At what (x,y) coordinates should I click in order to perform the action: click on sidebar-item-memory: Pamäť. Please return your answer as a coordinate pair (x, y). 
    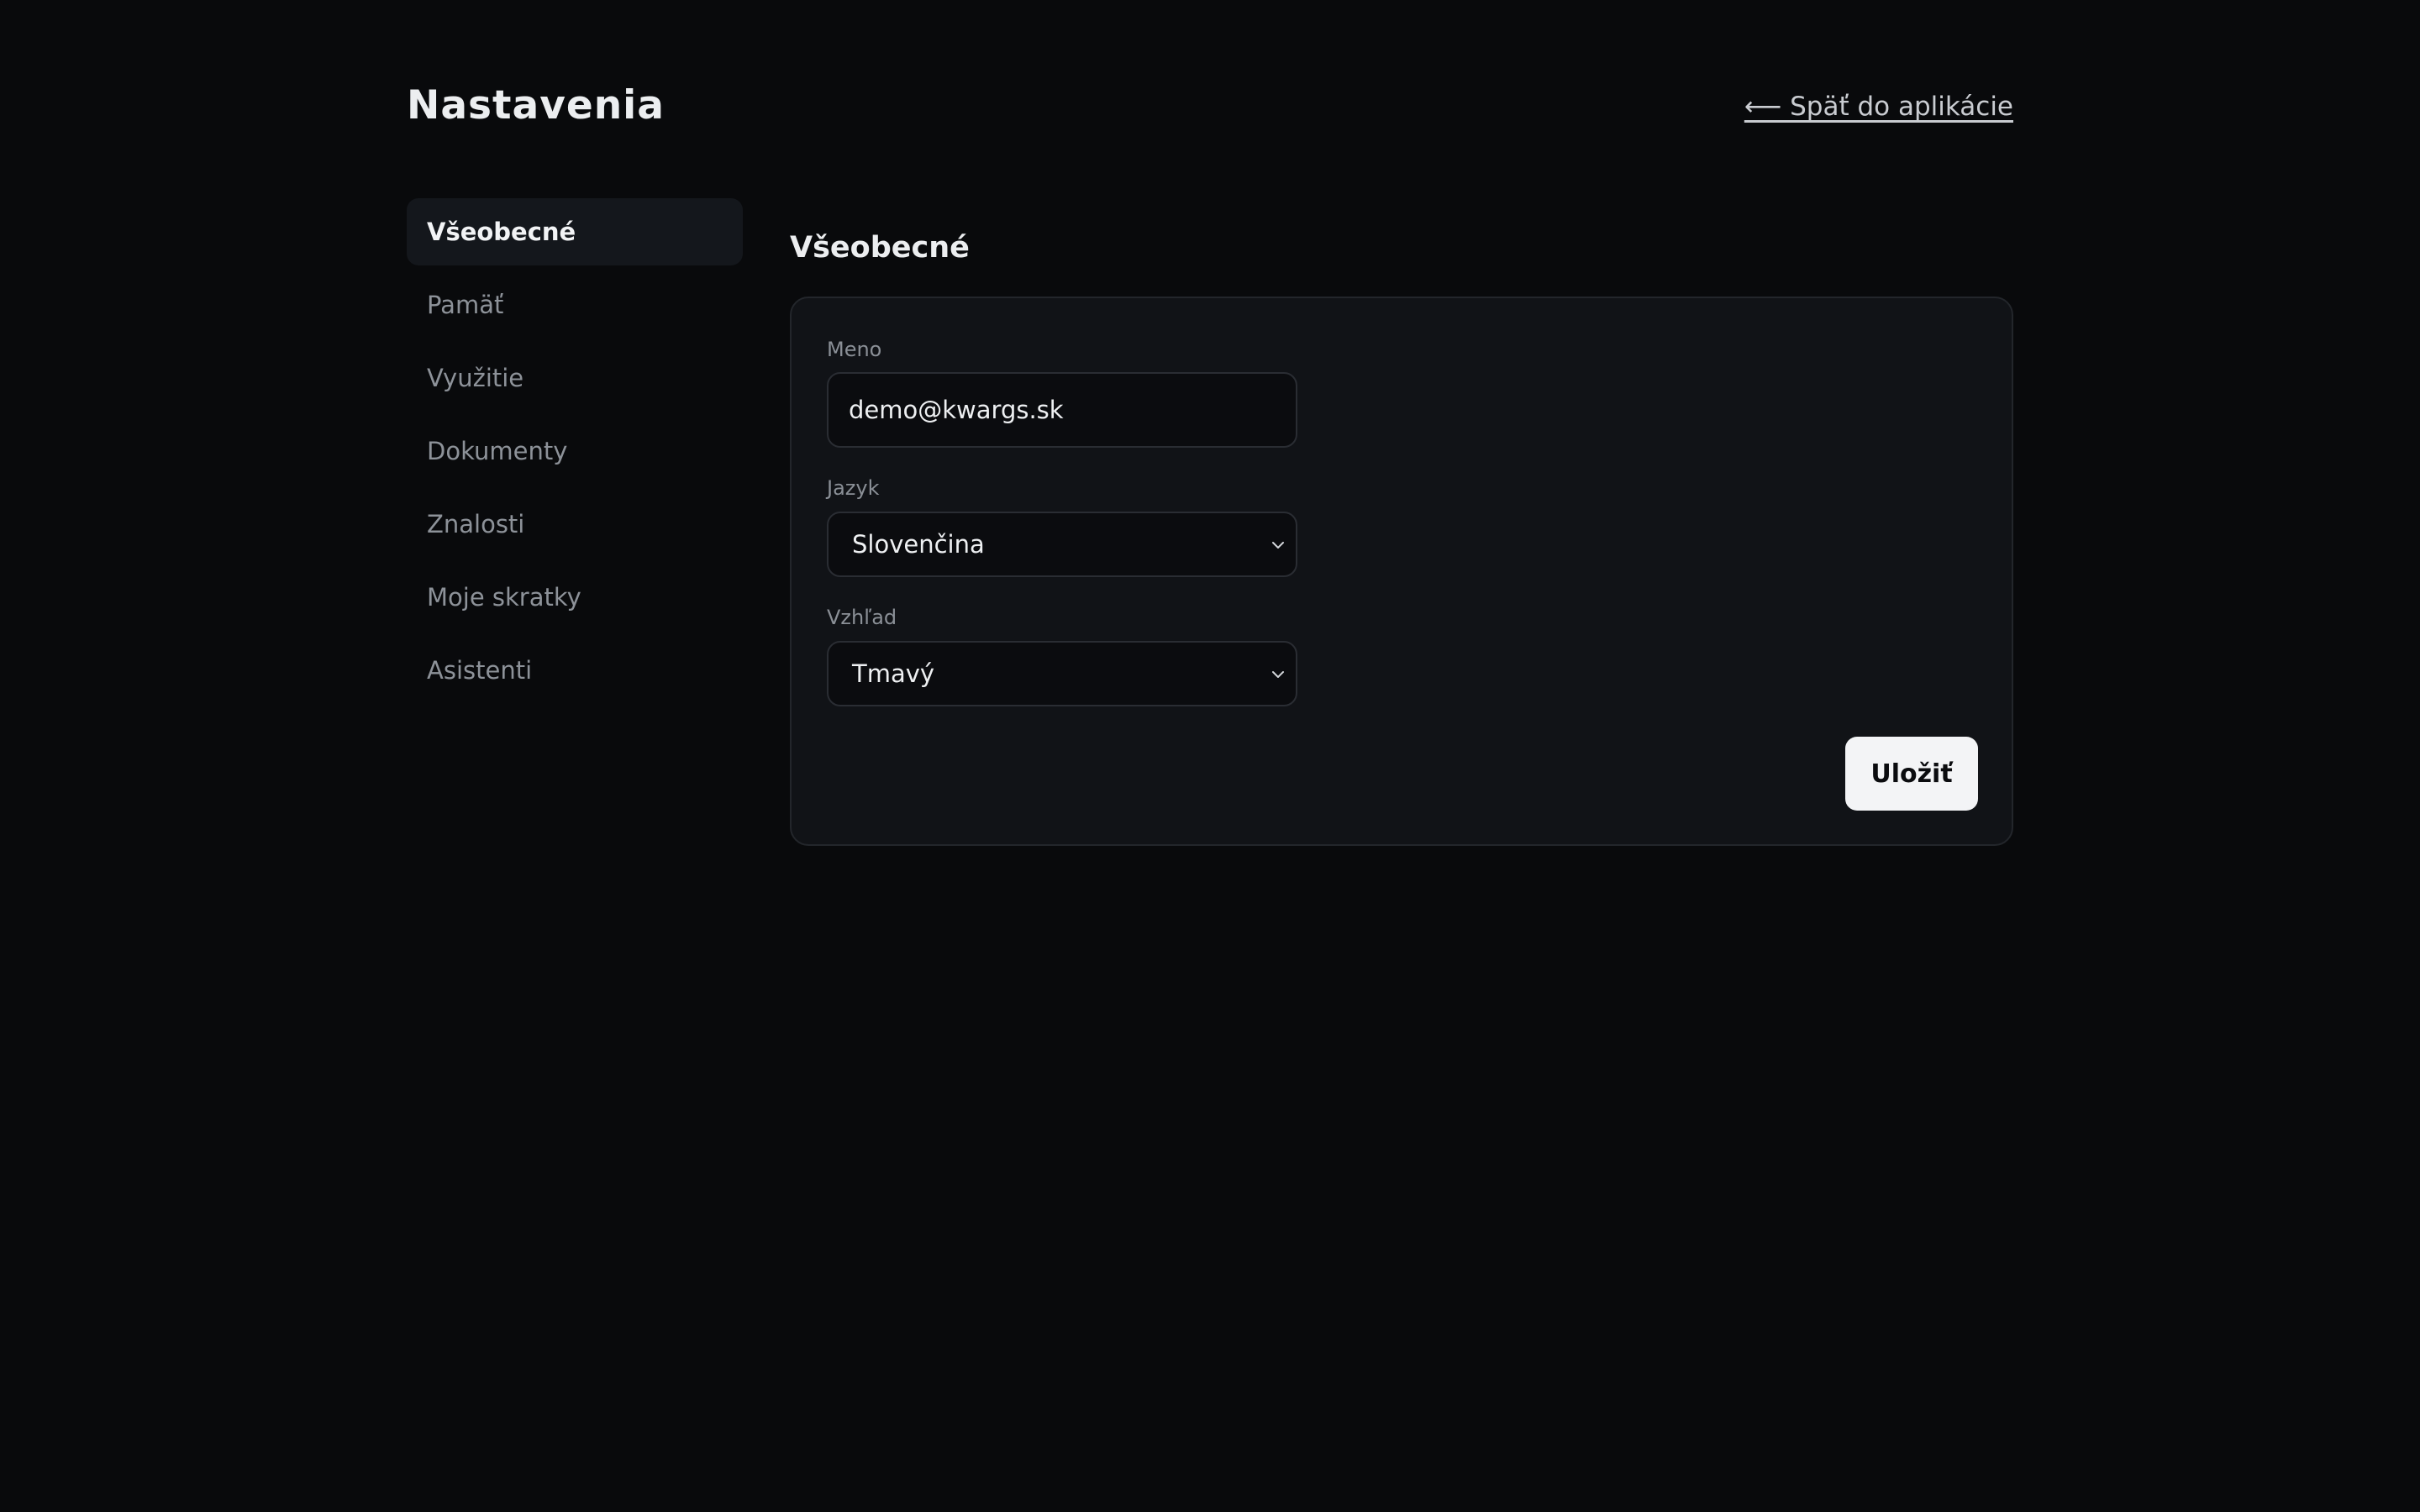
    Looking at the image, I should click on (575, 305).